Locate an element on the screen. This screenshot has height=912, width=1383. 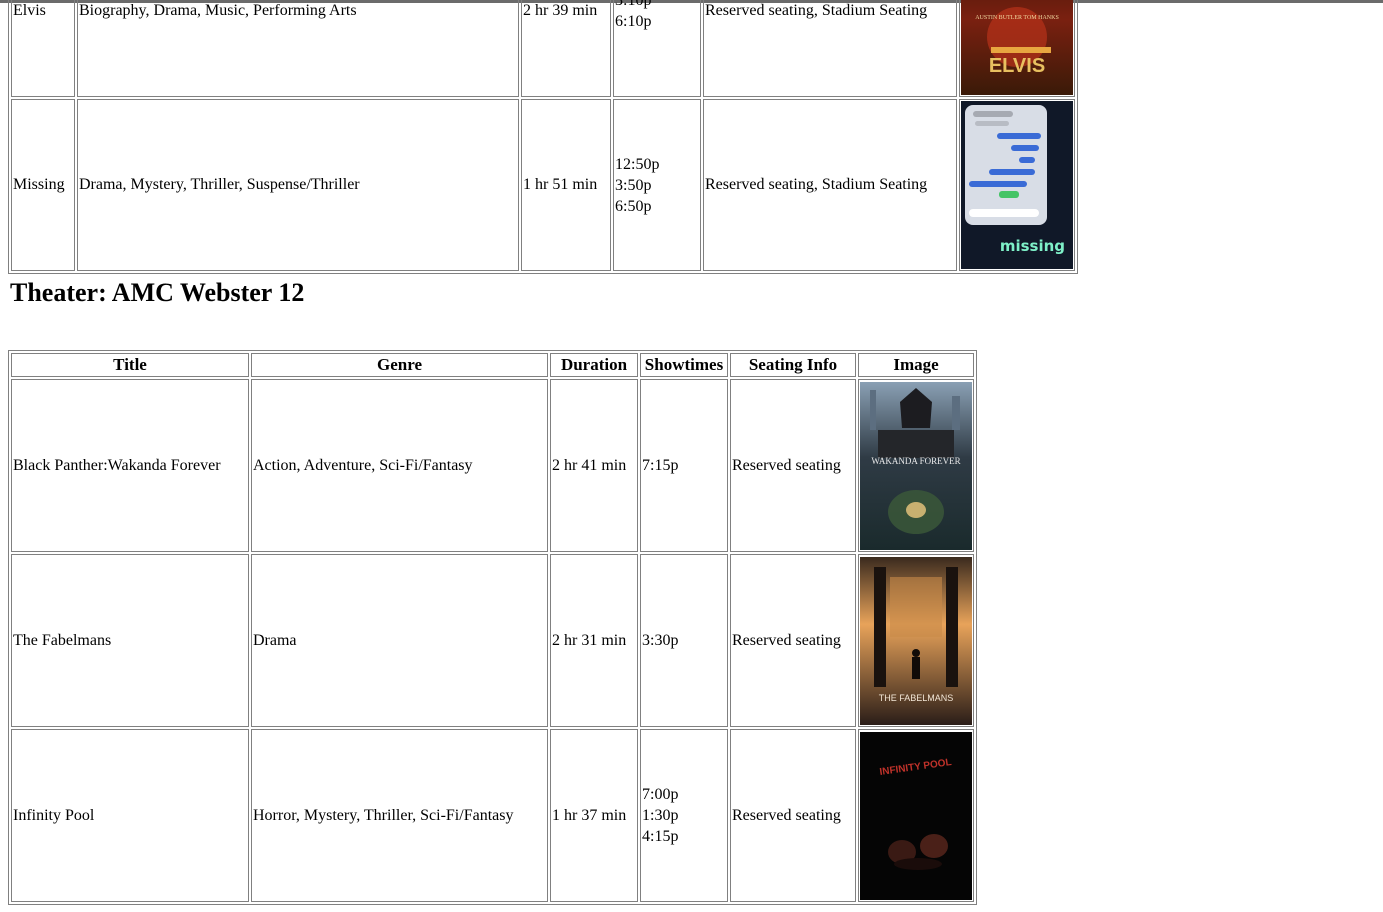
movie-image-cell: ELVIS AUSTIN BUTLER TOM HANKS is located at coordinates (1017, 48).